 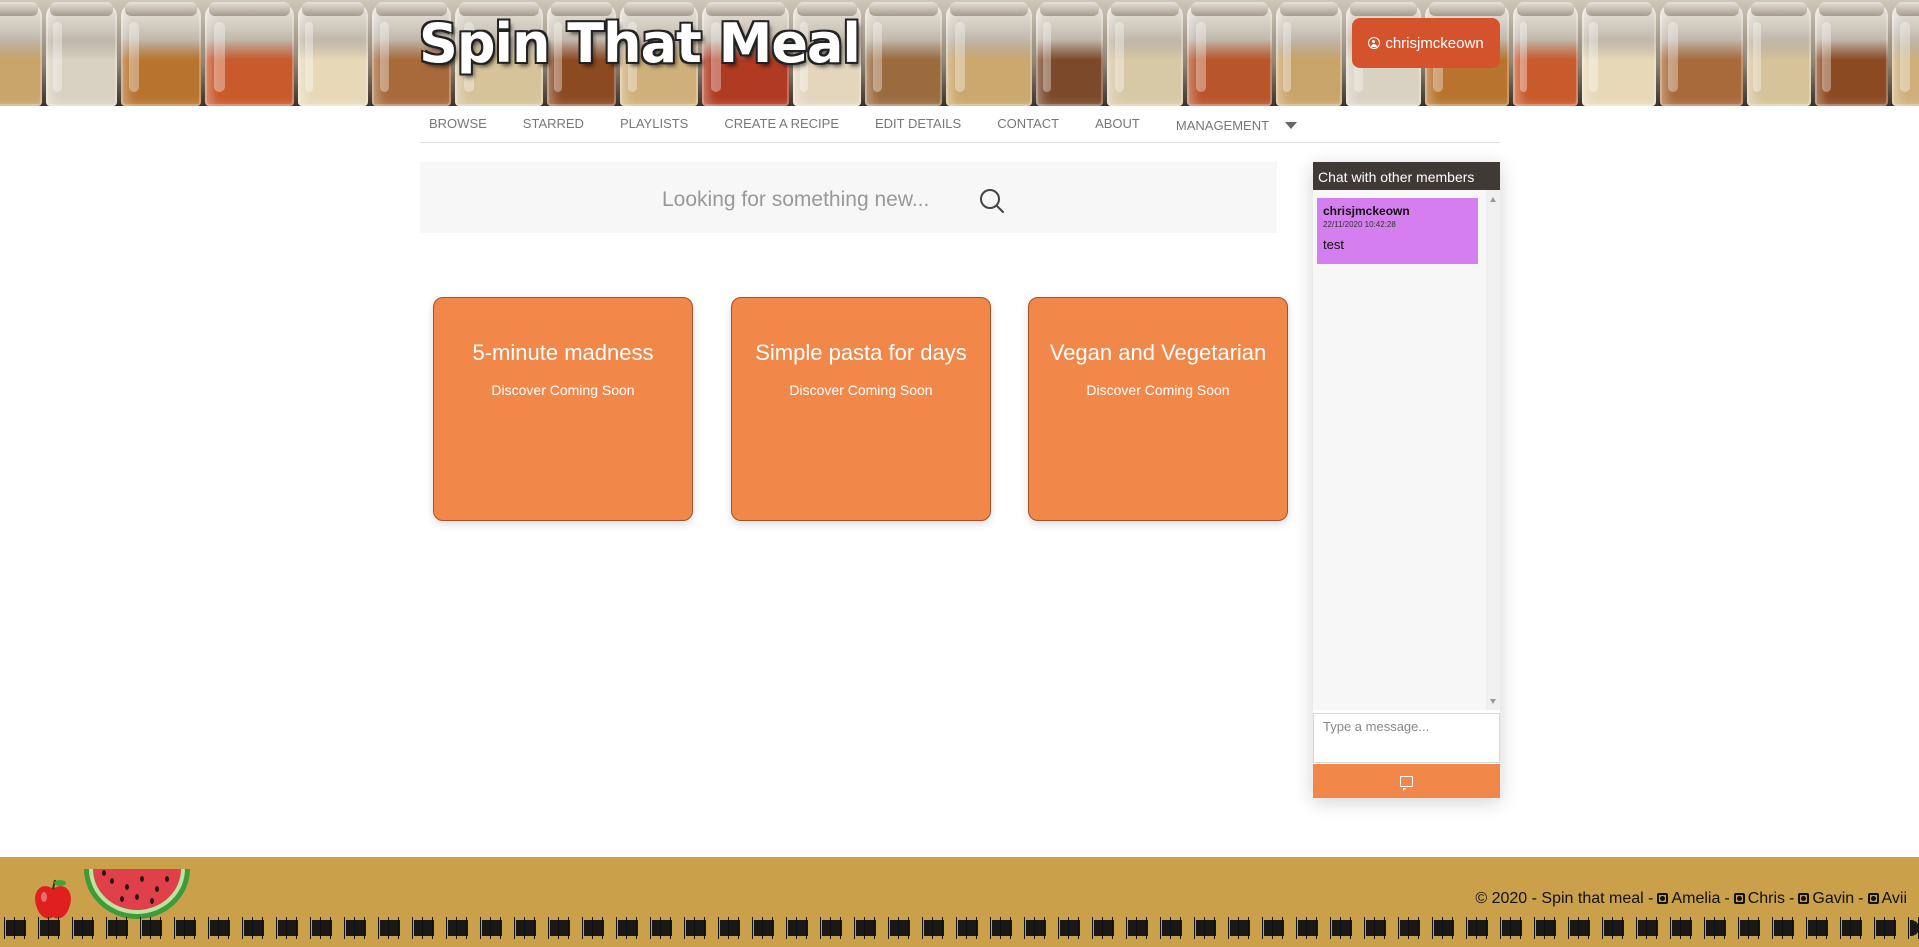 I want to click on nav-about: ABOUT, so click(x=1117, y=123).